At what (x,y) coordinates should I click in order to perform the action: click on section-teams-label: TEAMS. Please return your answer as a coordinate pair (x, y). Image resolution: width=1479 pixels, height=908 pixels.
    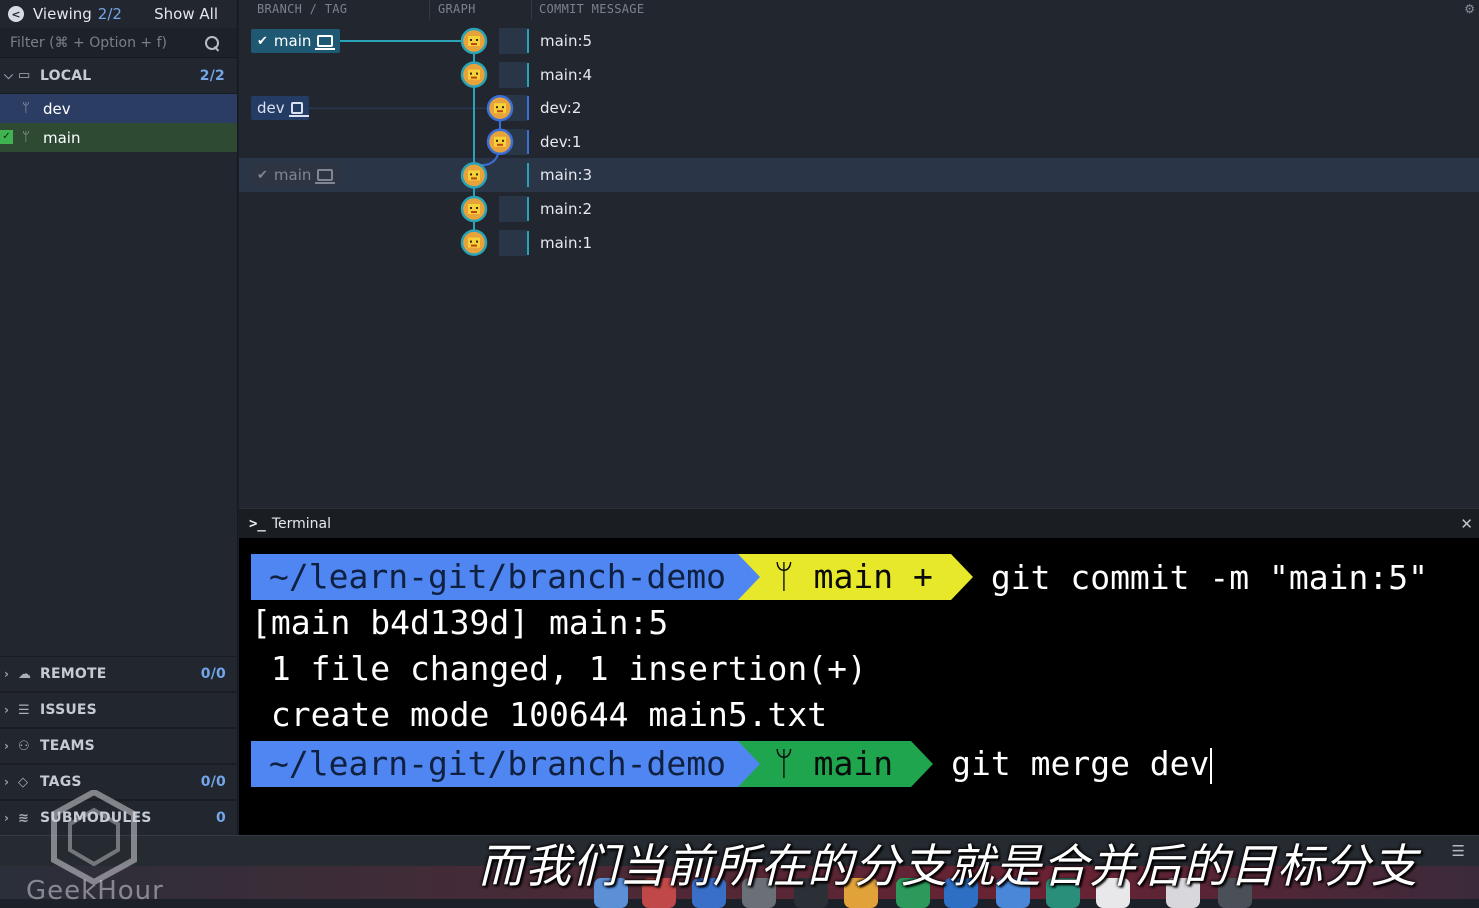
    Looking at the image, I should click on (67, 746).